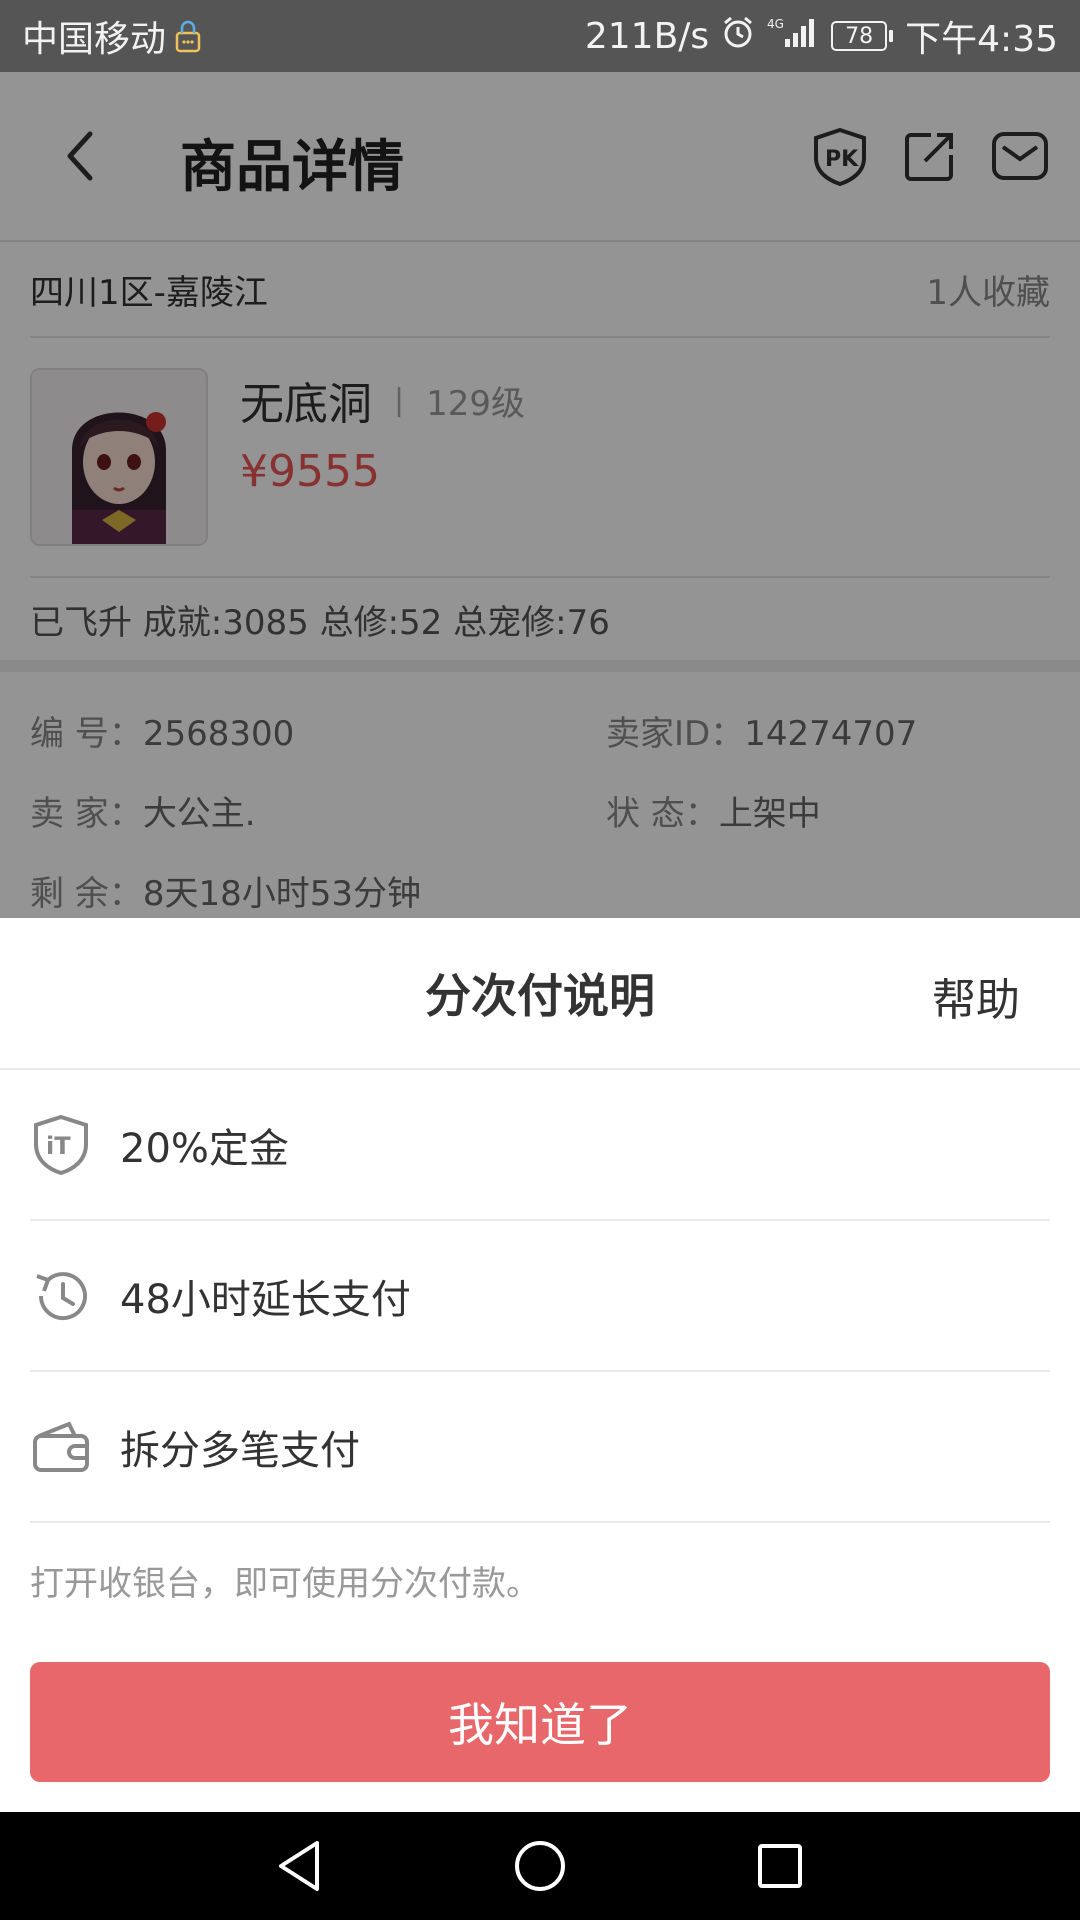  I want to click on feature-label: 20%定金, so click(204, 1148).